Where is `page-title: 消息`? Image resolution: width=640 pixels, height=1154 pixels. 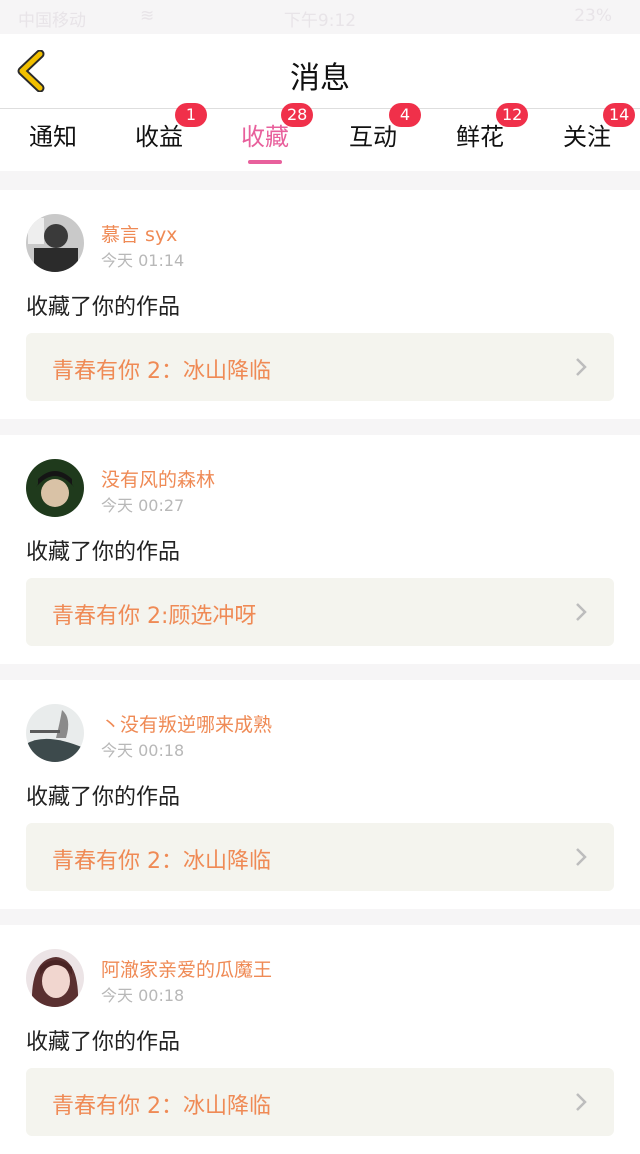
page-title: 消息 is located at coordinates (320, 78).